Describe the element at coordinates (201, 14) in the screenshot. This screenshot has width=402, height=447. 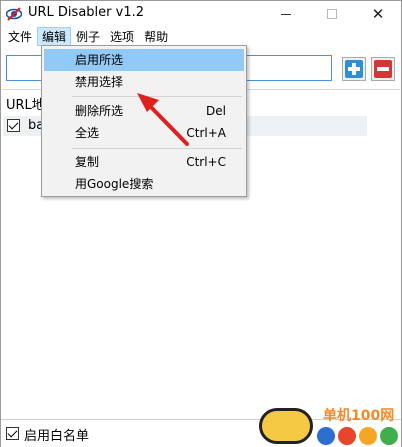
I see `title-bar: URL Disabler v1.2 ✕` at that location.